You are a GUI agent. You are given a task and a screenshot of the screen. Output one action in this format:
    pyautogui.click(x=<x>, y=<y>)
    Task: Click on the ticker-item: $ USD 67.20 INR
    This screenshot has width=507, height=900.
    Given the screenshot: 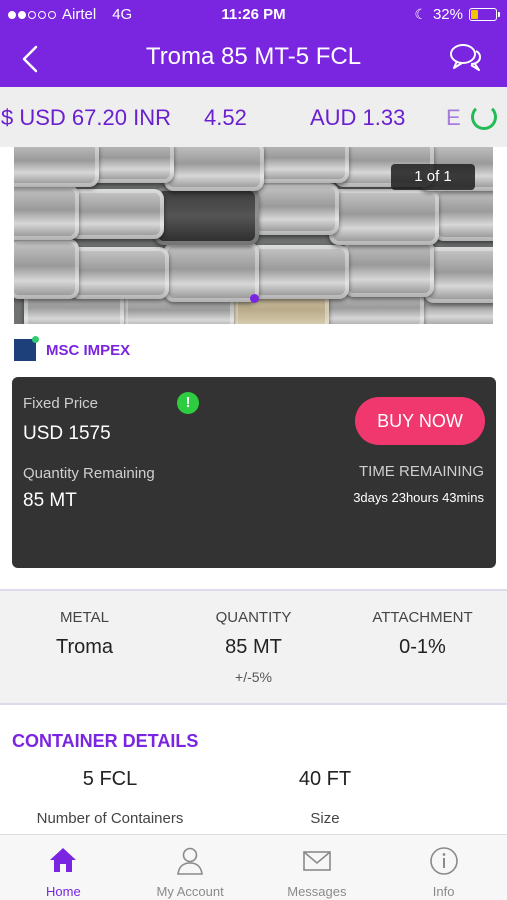 What is the action you would take?
    pyautogui.click(x=86, y=117)
    